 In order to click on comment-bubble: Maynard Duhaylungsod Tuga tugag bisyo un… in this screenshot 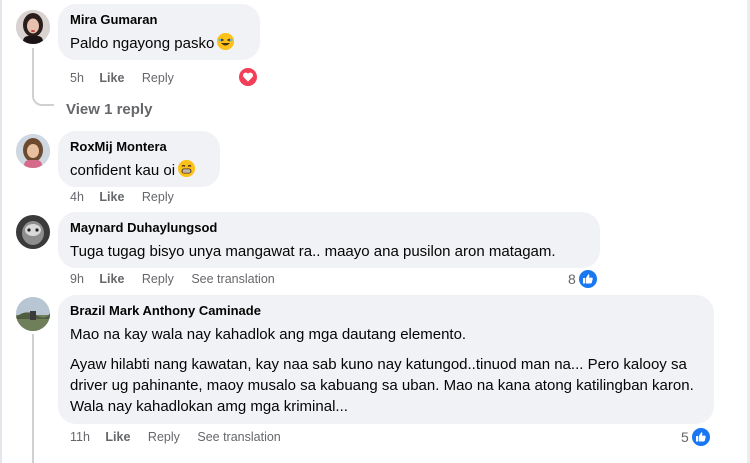, I will do `click(329, 240)`.